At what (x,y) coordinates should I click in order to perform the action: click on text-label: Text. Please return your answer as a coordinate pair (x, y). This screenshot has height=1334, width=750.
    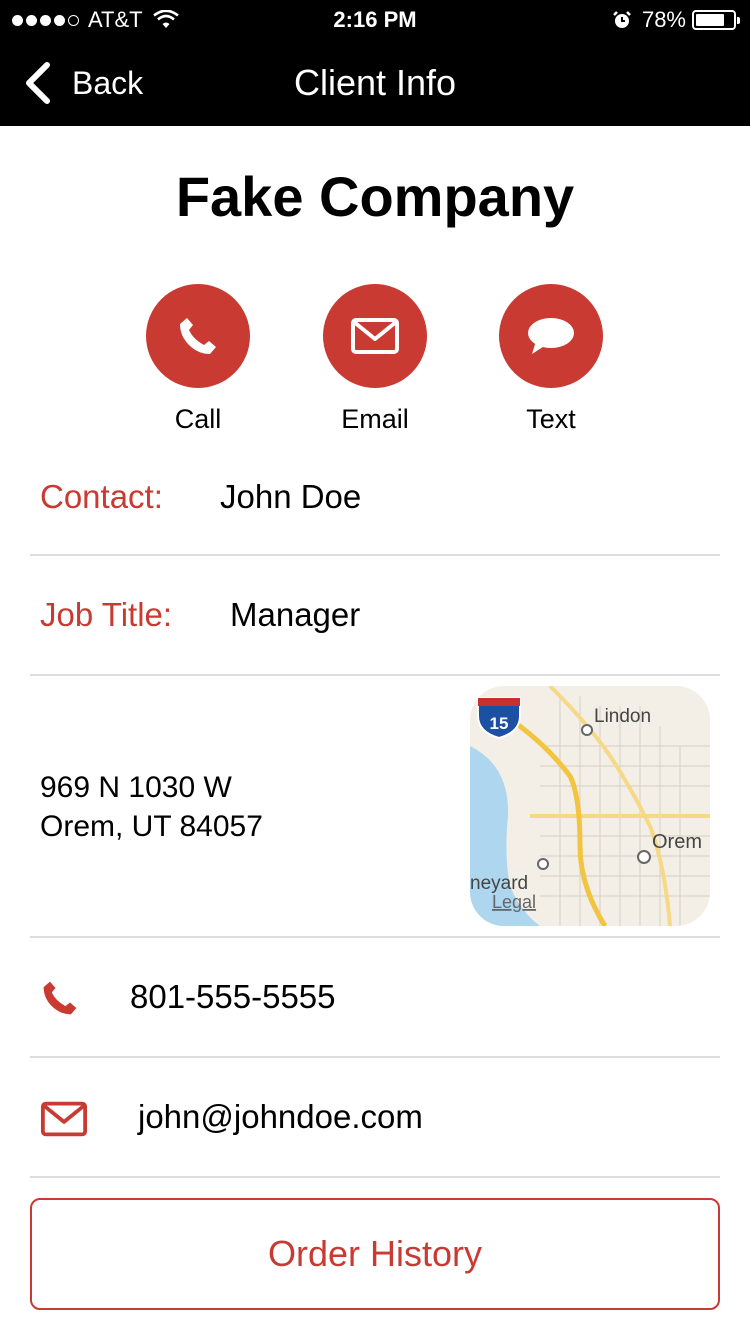
    Looking at the image, I should click on (551, 419).